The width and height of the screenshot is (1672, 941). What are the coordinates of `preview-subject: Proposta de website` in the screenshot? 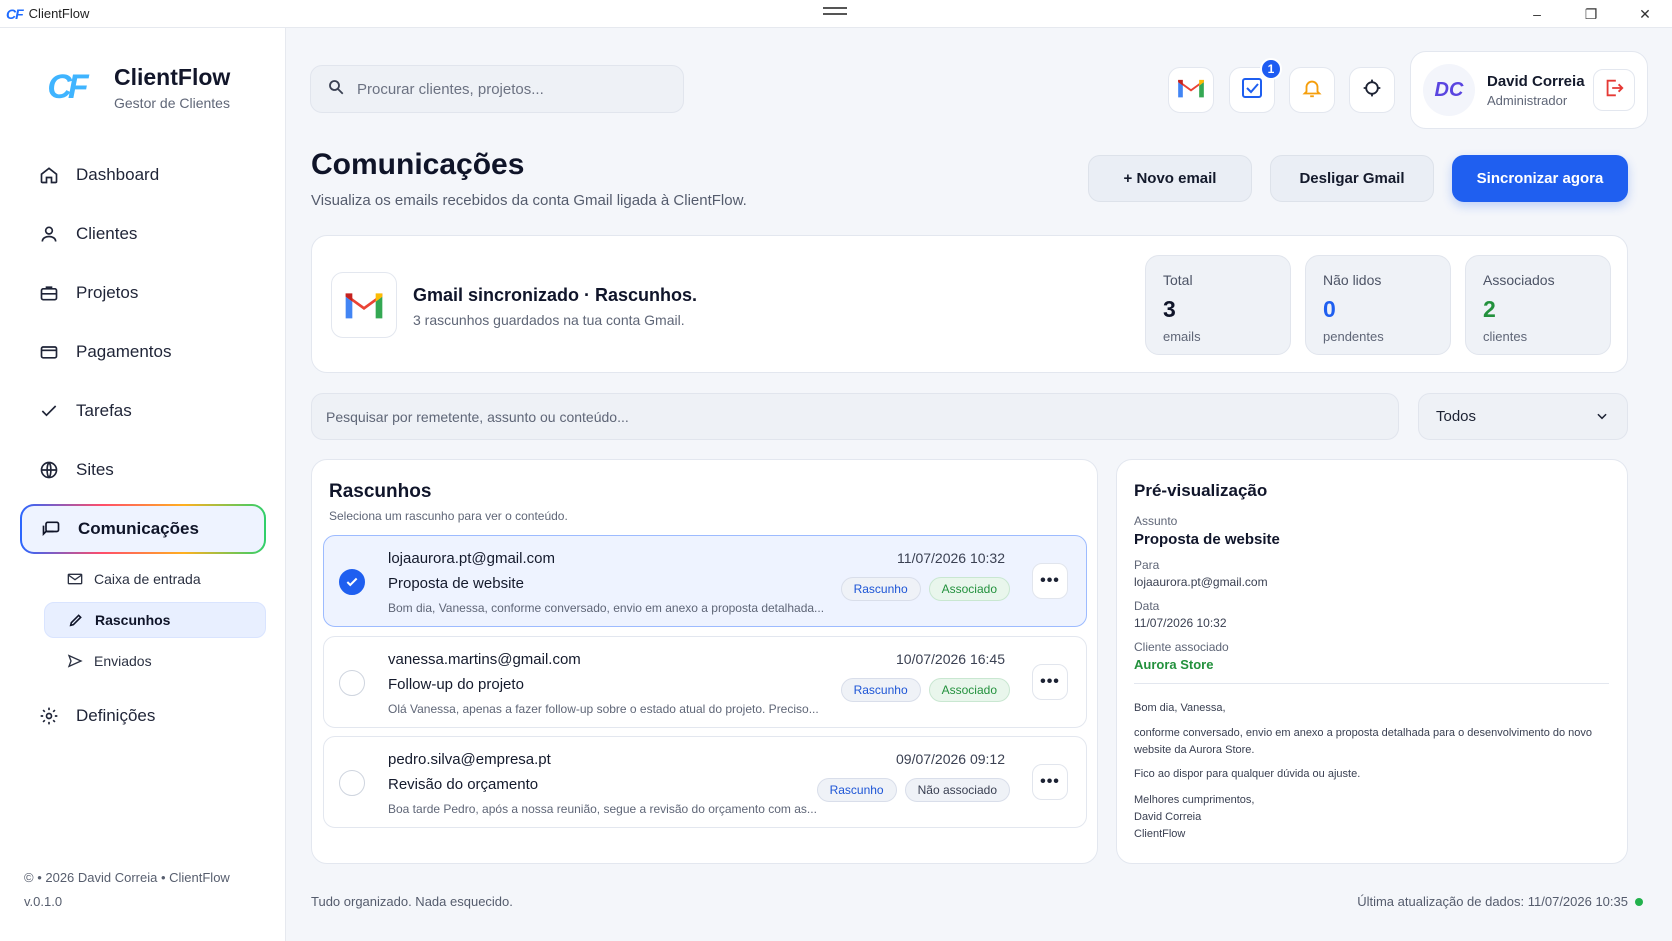 It's located at (1207, 539).